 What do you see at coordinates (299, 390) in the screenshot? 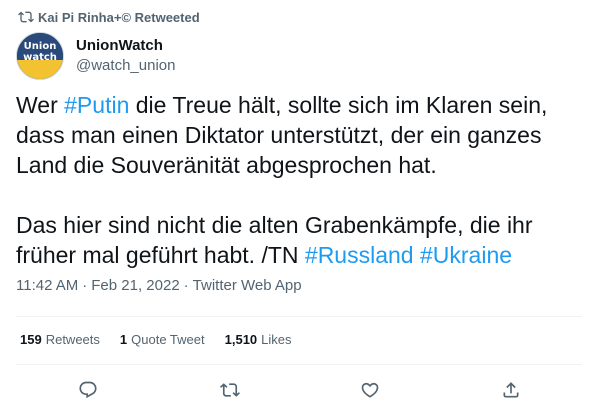
I see `tweet-actions` at bounding box center [299, 390].